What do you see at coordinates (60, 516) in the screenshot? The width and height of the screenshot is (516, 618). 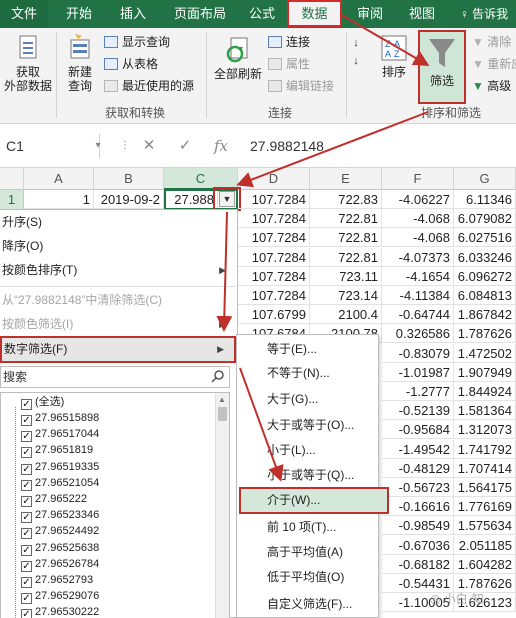 I see `list-item: ✓ 27.96523346` at bounding box center [60, 516].